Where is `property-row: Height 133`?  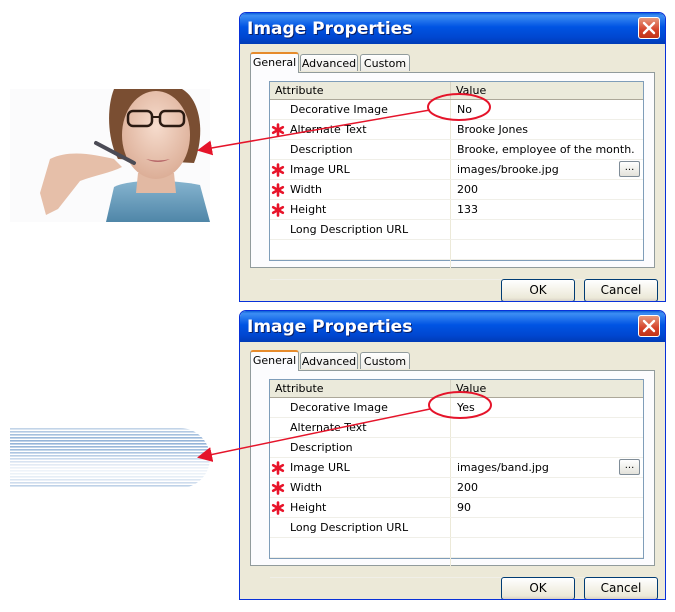
property-row: Height 133 is located at coordinates (456, 210).